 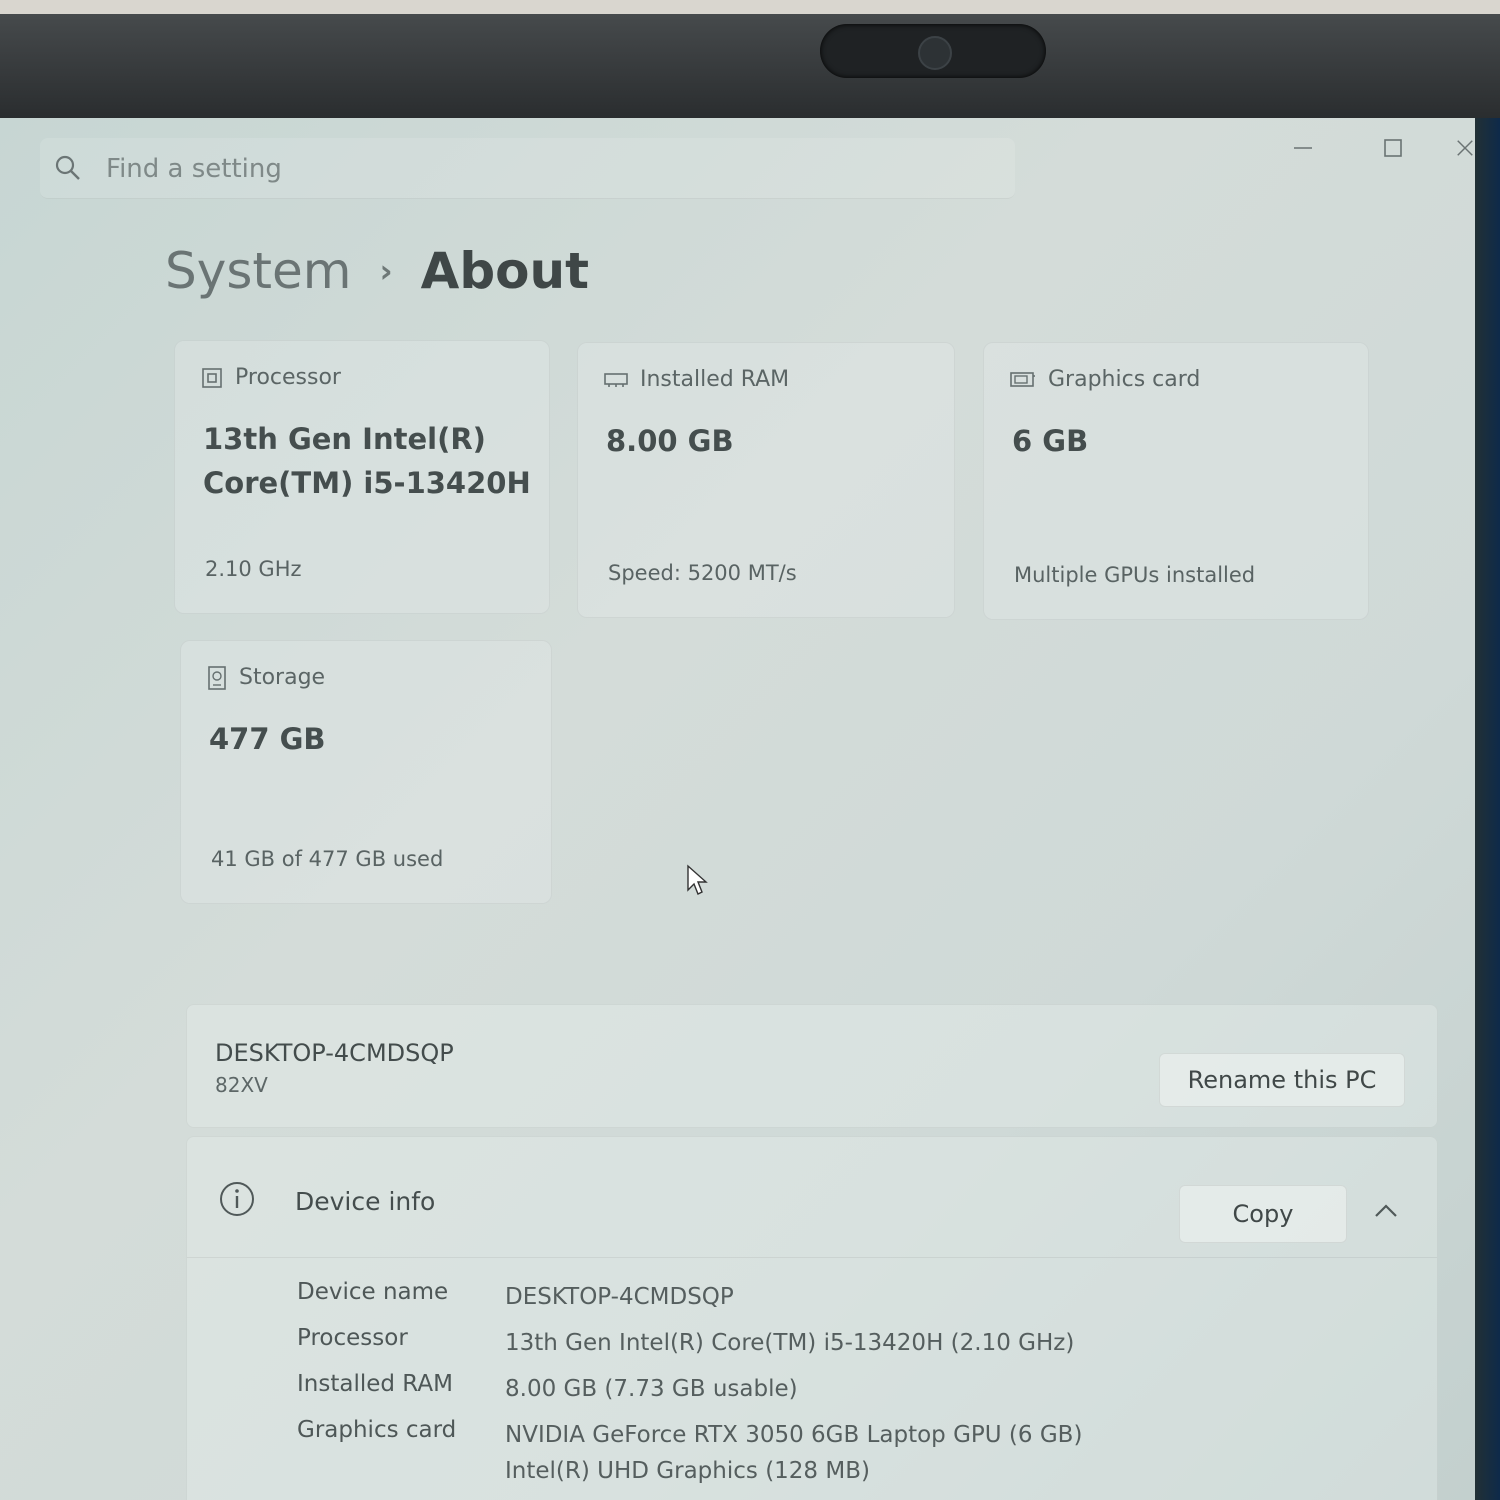 I want to click on minimize-button, so click(x=1303, y=148).